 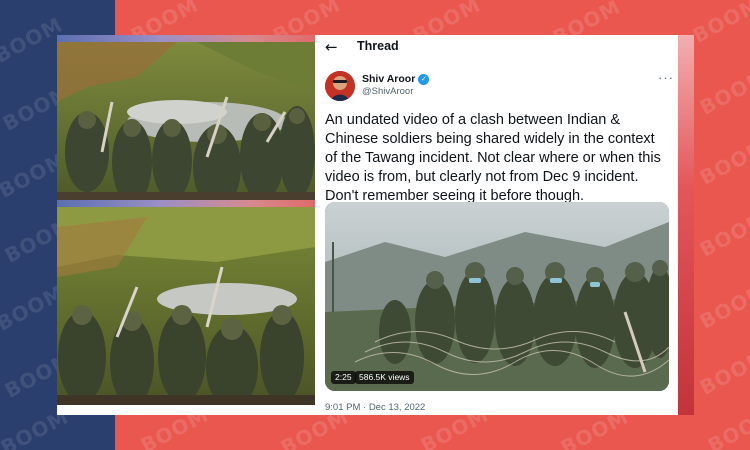 I want to click on author-name-row: Shiv Aroor ✓, so click(x=396, y=79).